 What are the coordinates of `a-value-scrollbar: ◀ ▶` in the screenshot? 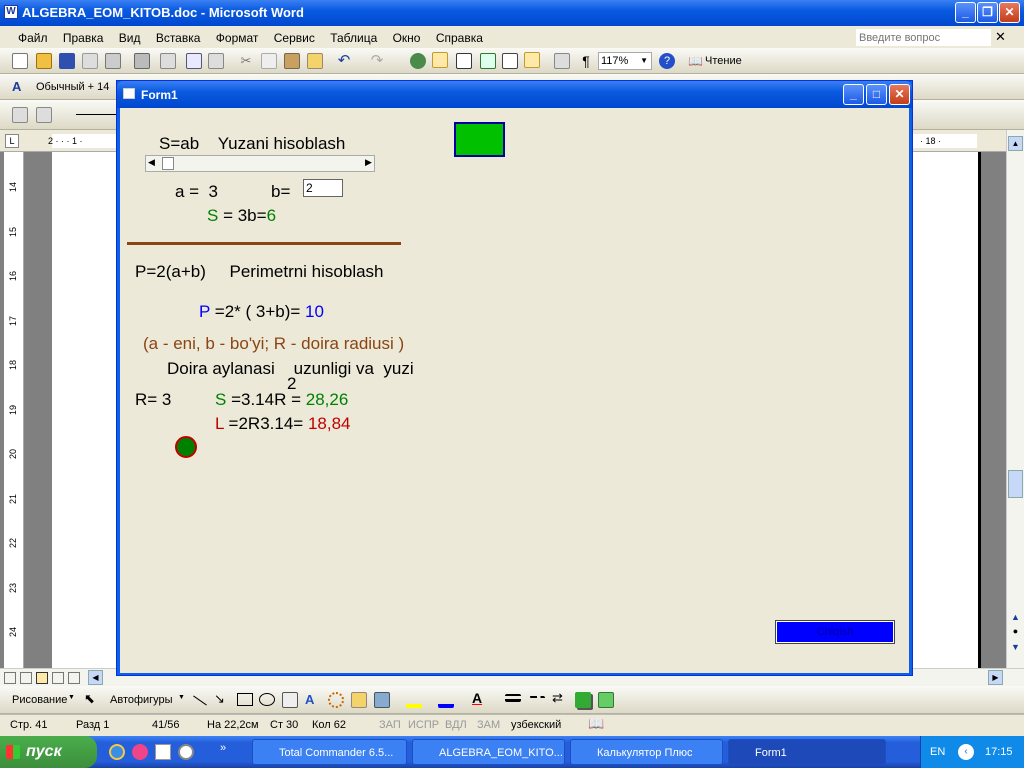 It's located at (260, 163).